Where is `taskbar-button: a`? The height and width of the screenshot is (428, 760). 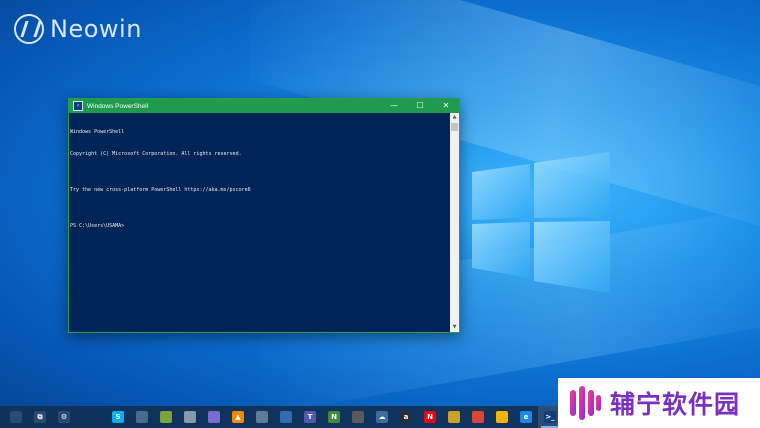
taskbar-button: a is located at coordinates (406, 417).